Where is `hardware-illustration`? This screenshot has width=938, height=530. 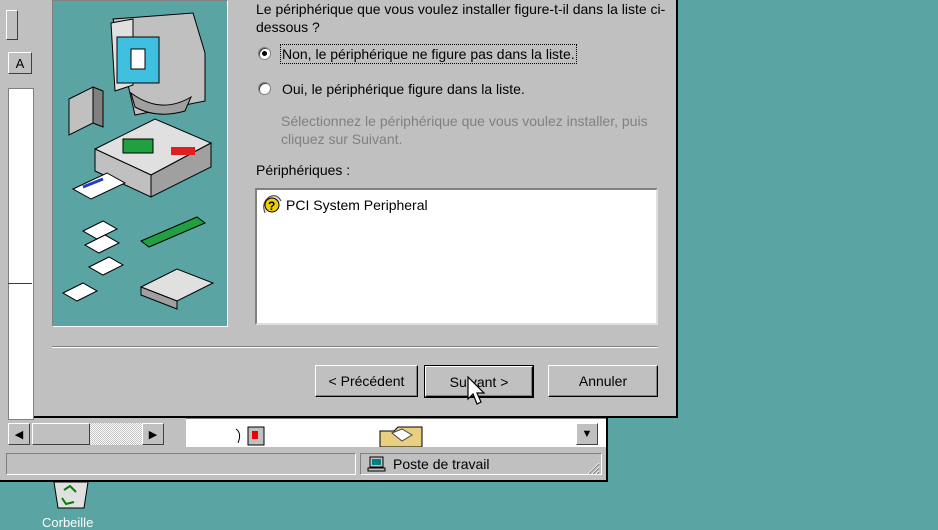 hardware-illustration is located at coordinates (140, 163).